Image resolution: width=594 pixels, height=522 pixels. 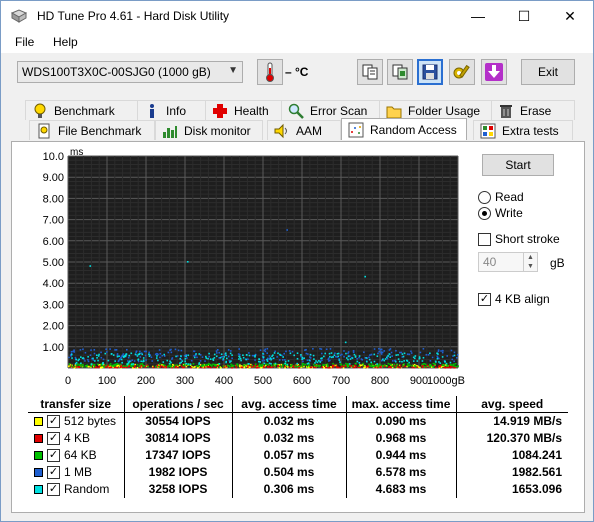 What do you see at coordinates (370, 72) in the screenshot?
I see `copy-info-button` at bounding box center [370, 72].